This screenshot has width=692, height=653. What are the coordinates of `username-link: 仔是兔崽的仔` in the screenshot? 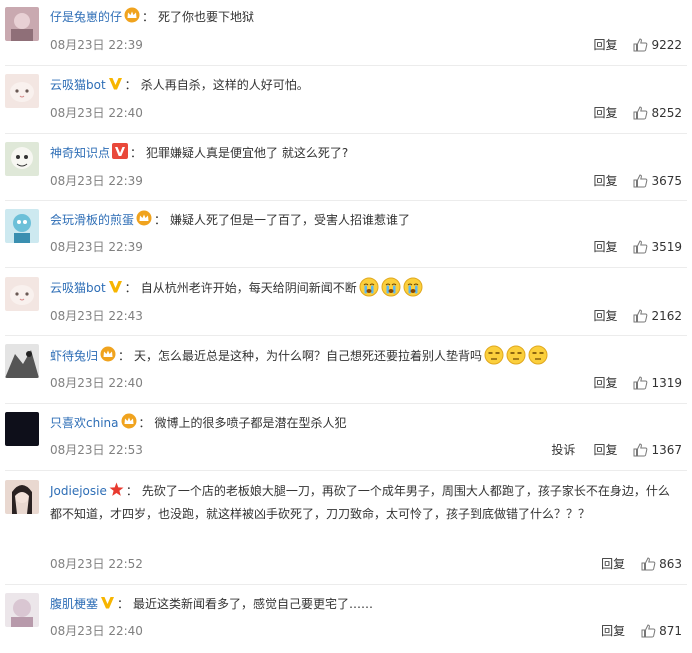 It's located at (86, 17).